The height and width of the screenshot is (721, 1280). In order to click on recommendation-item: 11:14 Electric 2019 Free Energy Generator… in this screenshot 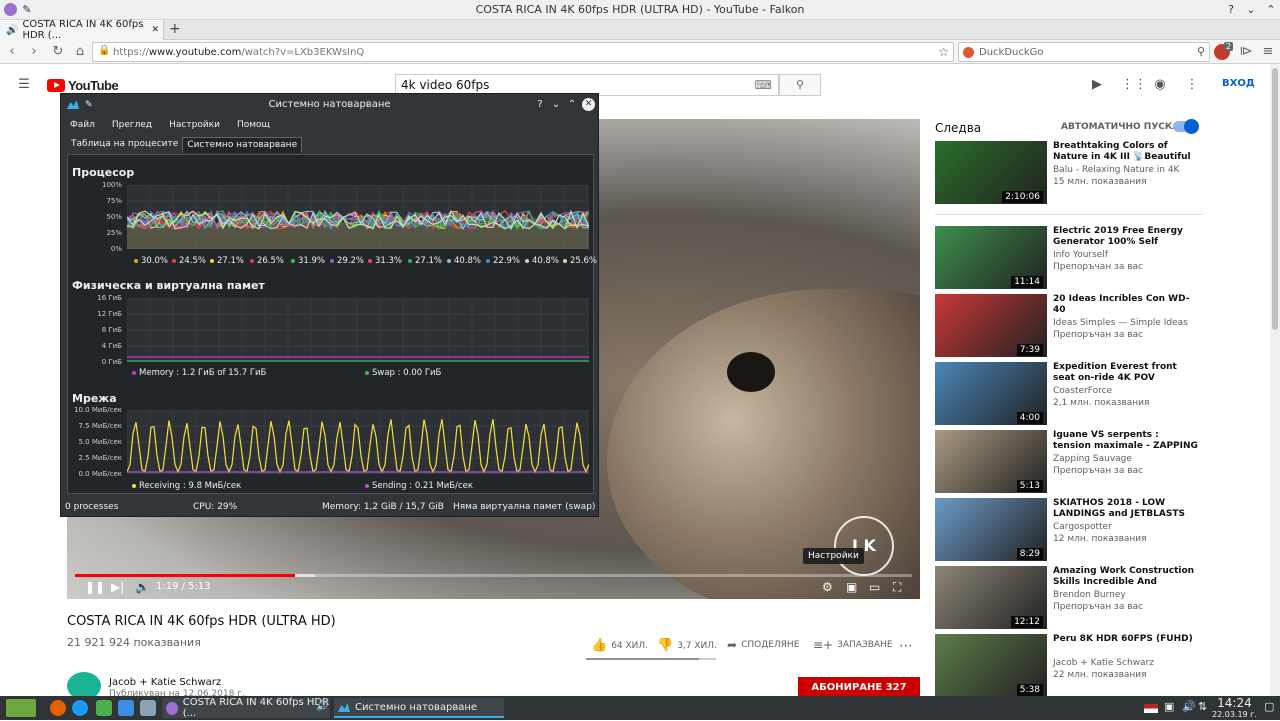, I will do `click(1070, 258)`.